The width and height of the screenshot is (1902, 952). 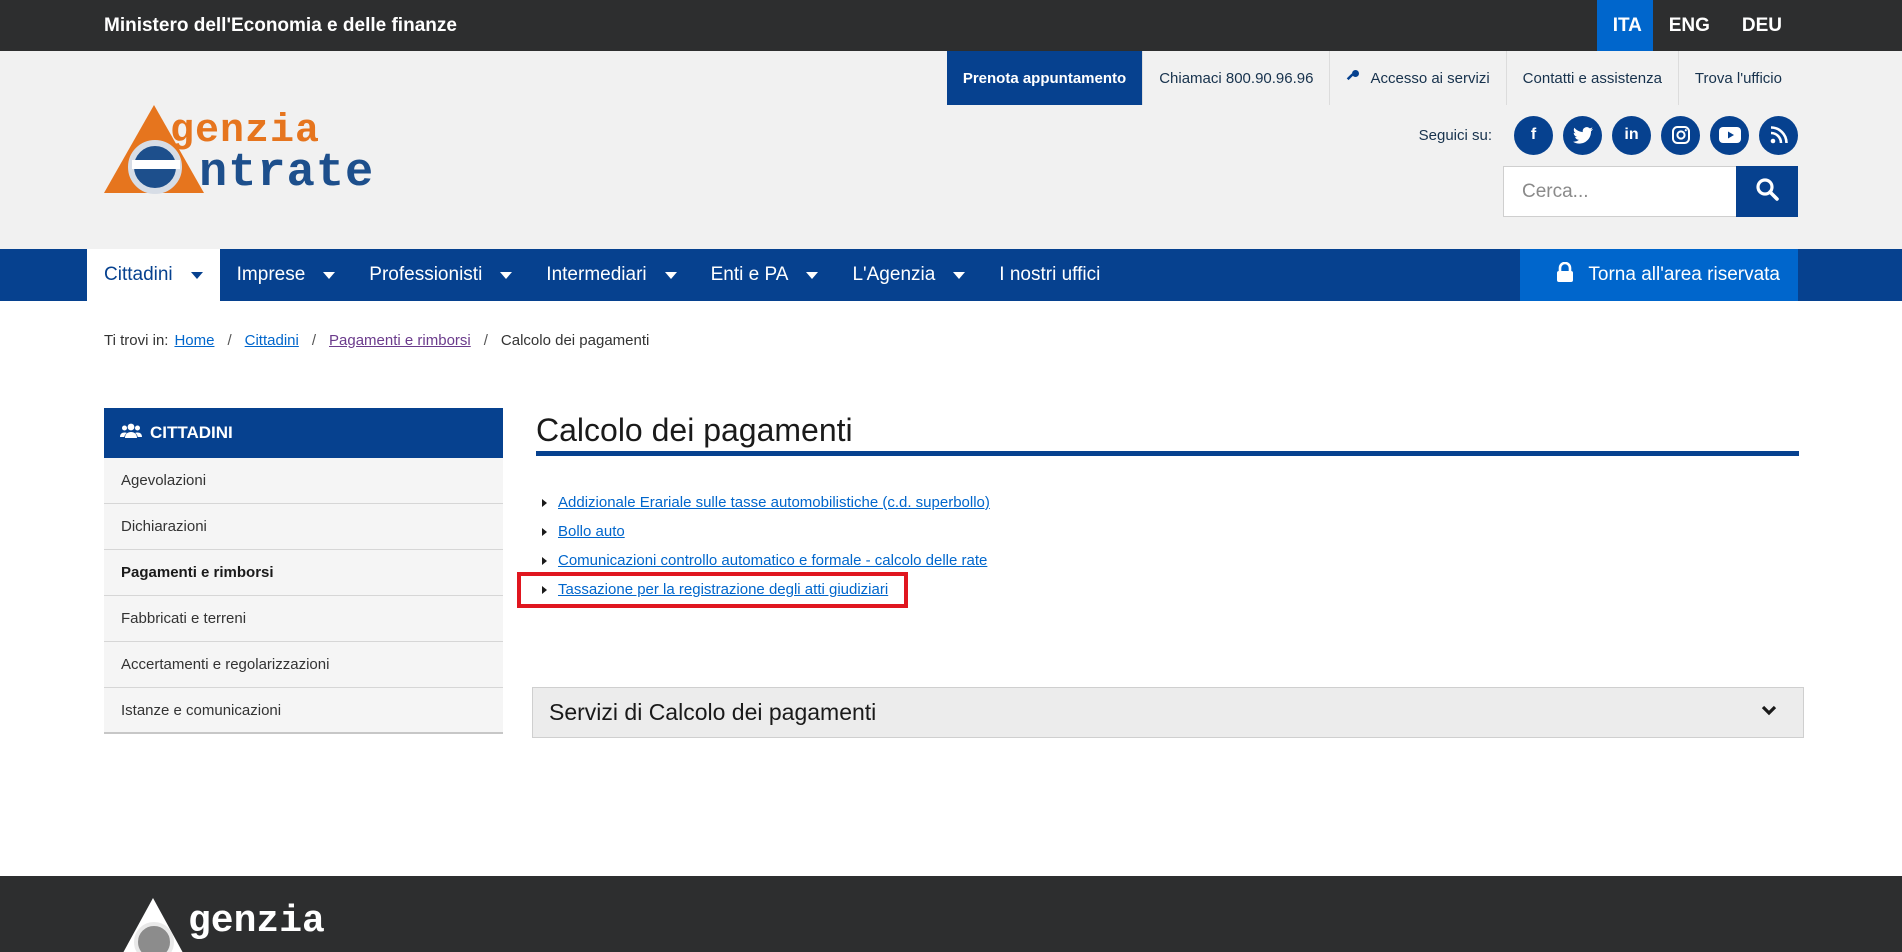 What do you see at coordinates (271, 274) in the screenshot?
I see `nav-label: Imprese` at bounding box center [271, 274].